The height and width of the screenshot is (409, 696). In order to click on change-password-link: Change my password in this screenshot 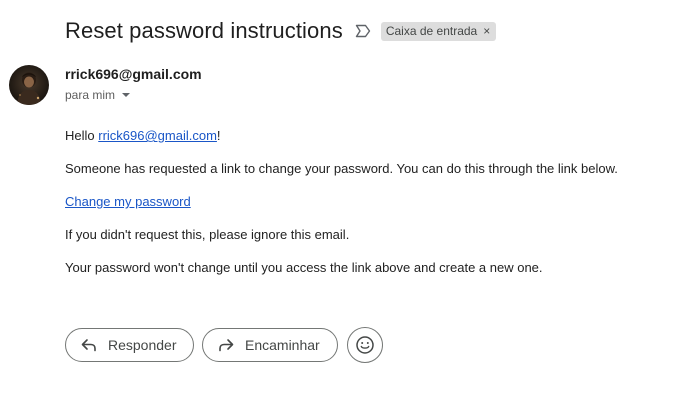, I will do `click(128, 201)`.